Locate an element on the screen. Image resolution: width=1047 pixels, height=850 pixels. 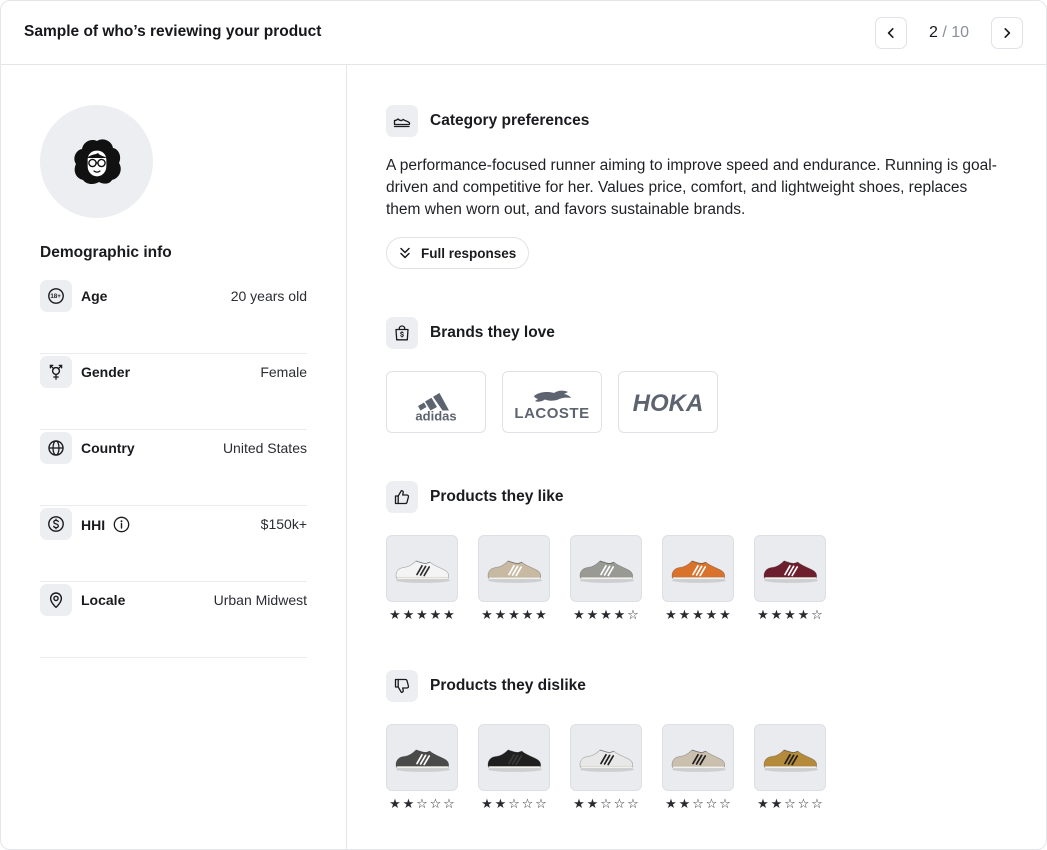
shoe-icon is located at coordinates (402, 123).